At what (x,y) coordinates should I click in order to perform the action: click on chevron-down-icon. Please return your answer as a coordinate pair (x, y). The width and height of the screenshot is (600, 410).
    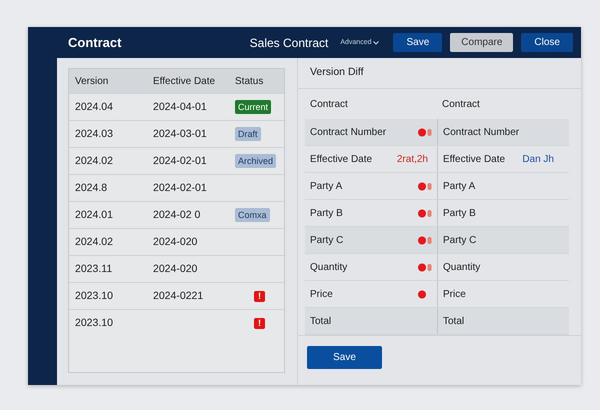
    Looking at the image, I should click on (376, 42).